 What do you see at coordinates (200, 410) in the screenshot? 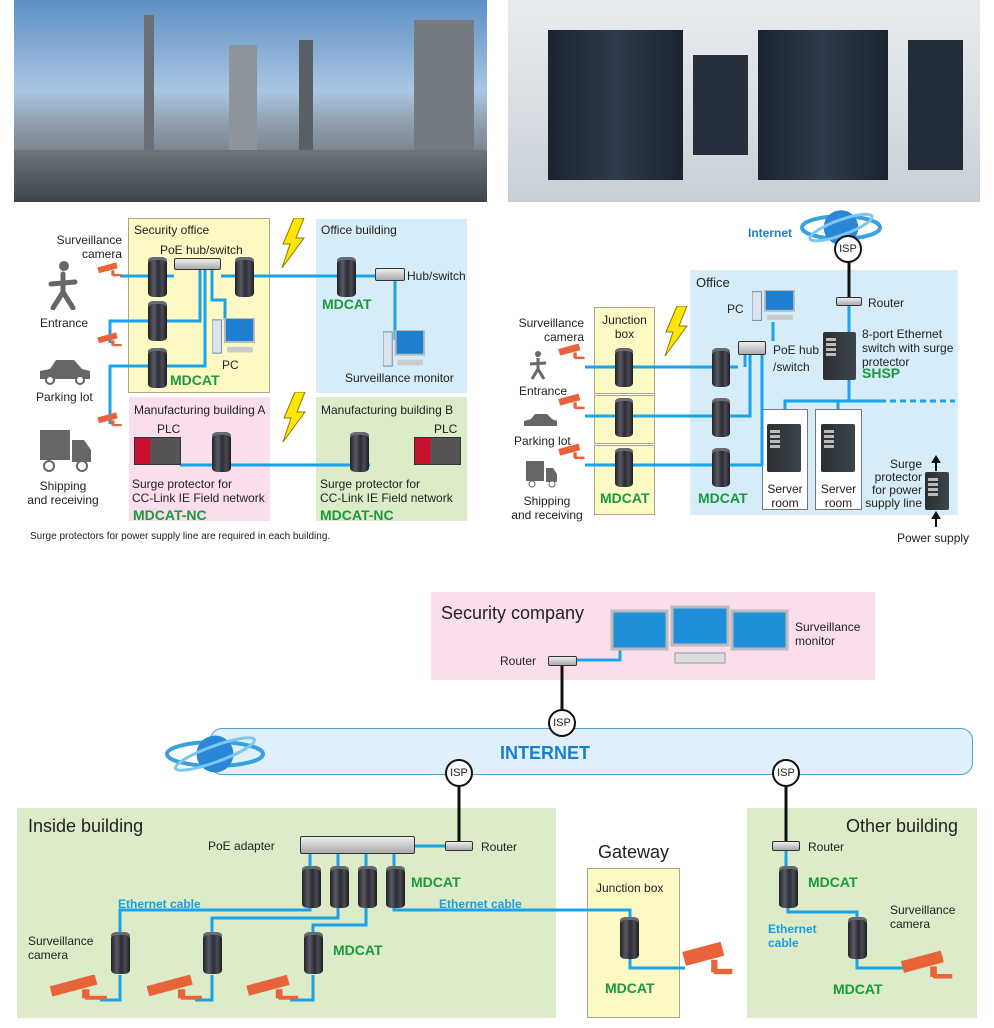
I see `mfg-a-title: Manufacturing building A` at bounding box center [200, 410].